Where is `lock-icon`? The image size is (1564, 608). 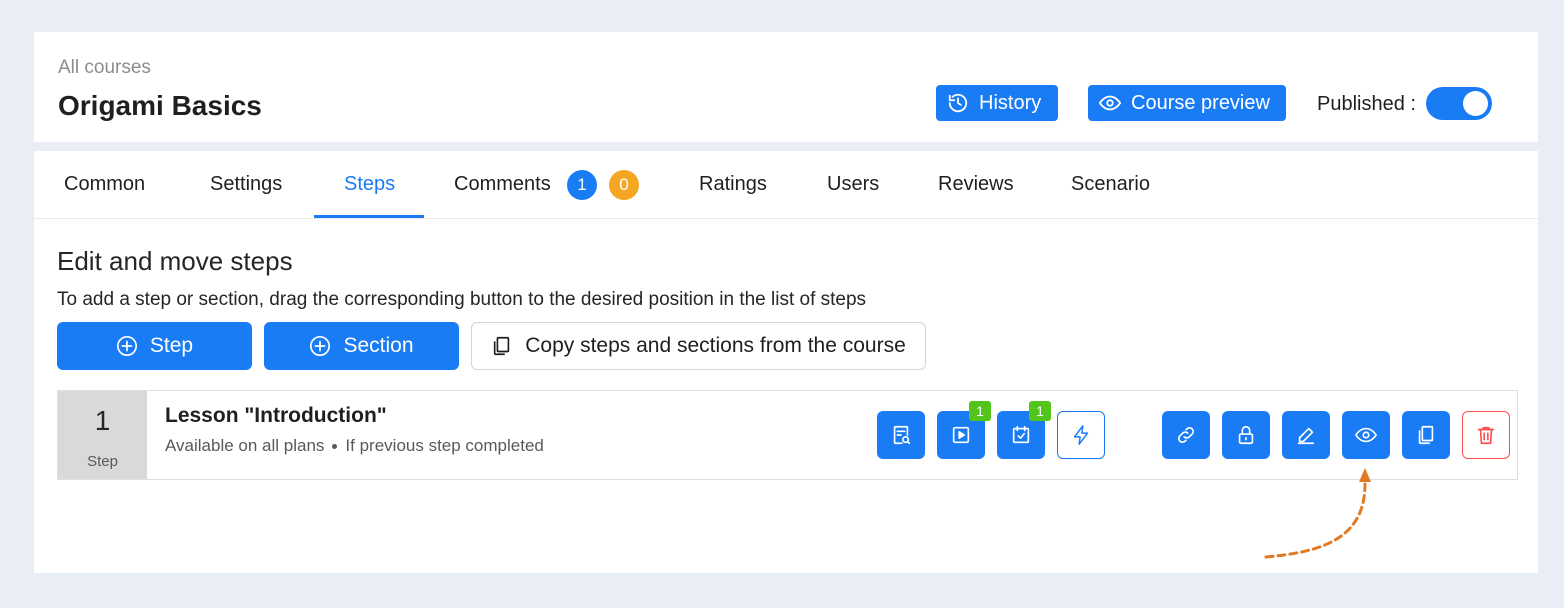
lock-icon is located at coordinates (1246, 435).